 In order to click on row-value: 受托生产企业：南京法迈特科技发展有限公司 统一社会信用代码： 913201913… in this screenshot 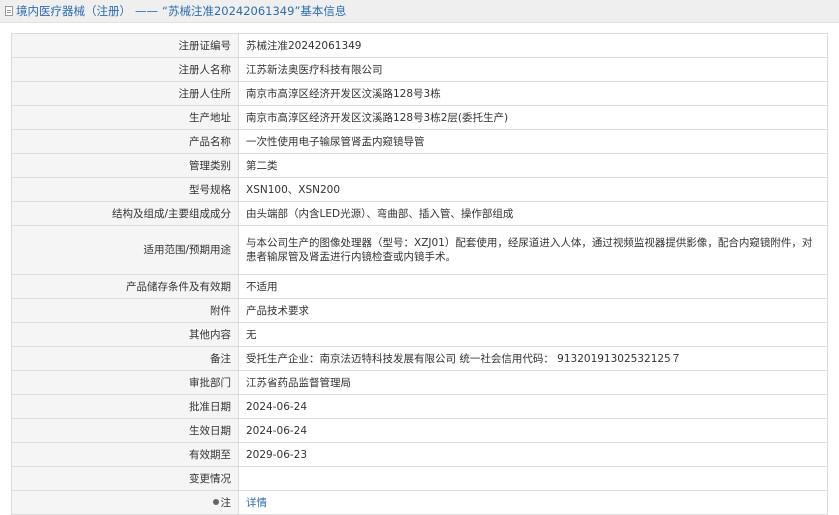, I will do `click(533, 358)`.